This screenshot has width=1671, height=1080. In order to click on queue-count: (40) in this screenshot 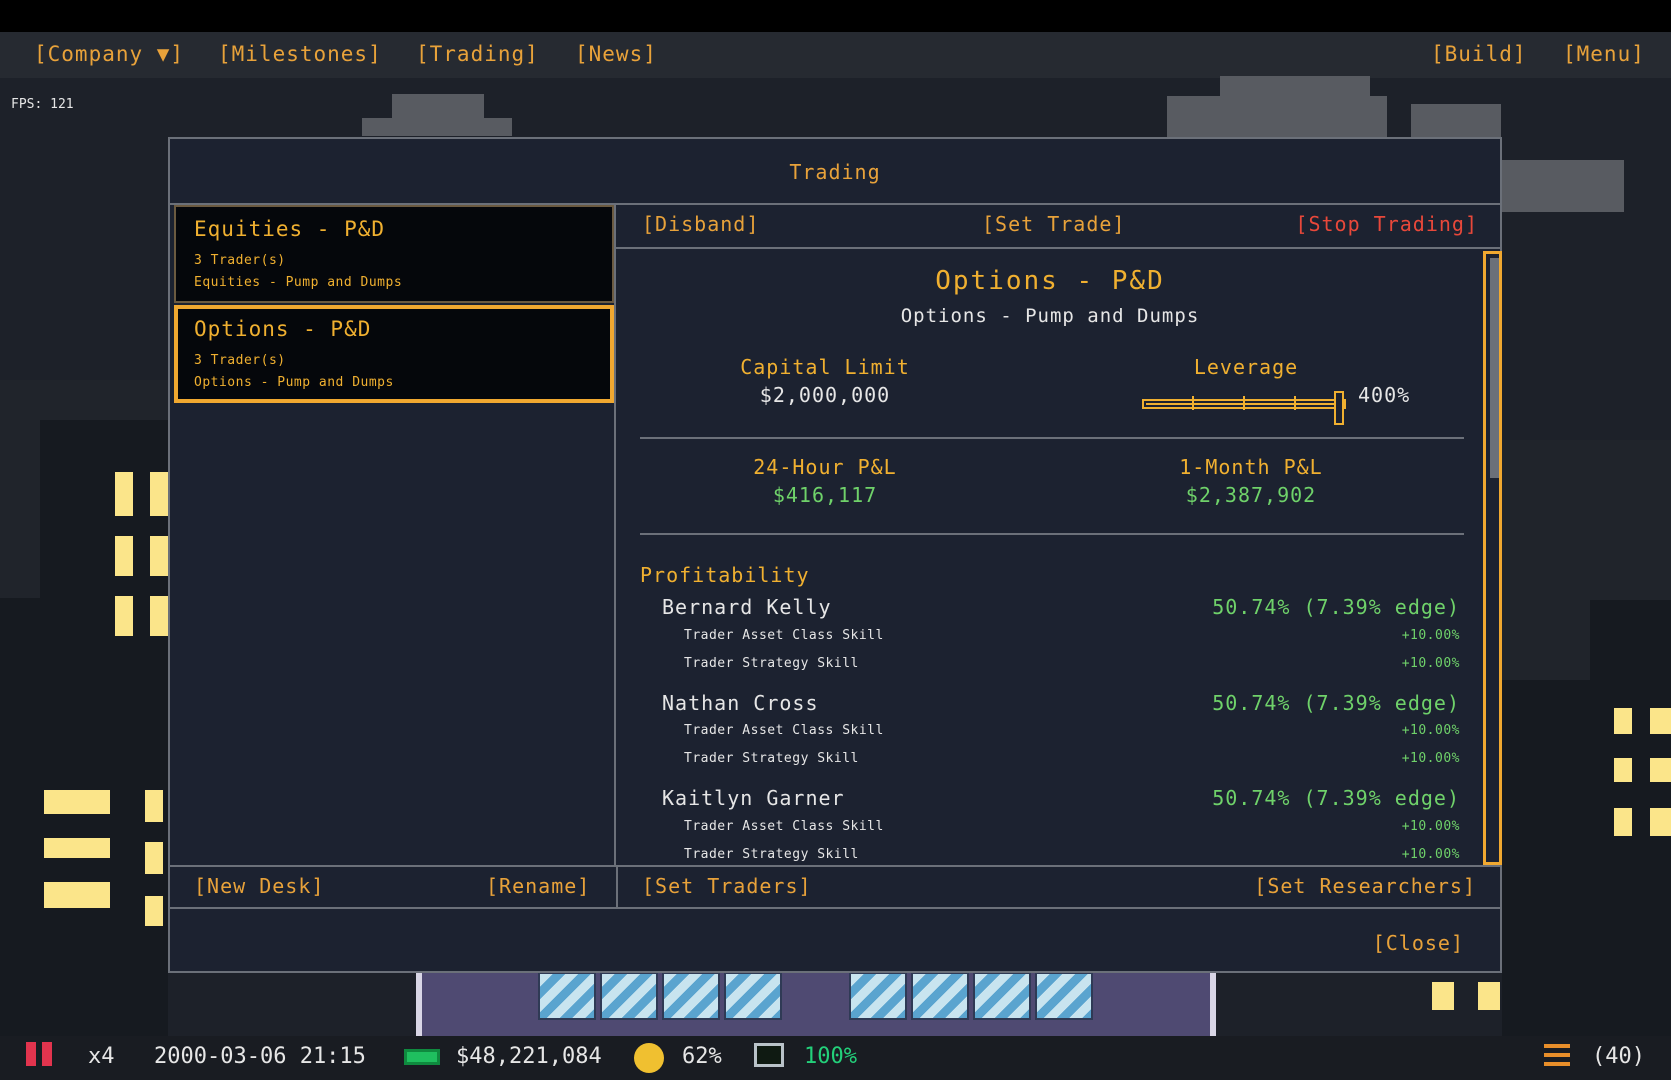, I will do `click(1618, 1056)`.